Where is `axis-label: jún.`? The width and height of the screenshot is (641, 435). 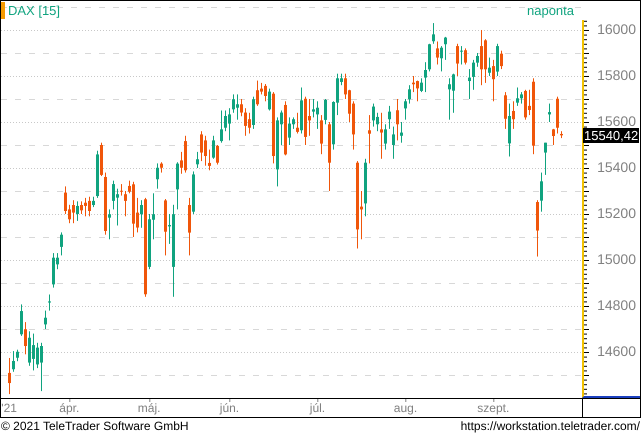 axis-label: jún. is located at coordinates (230, 408).